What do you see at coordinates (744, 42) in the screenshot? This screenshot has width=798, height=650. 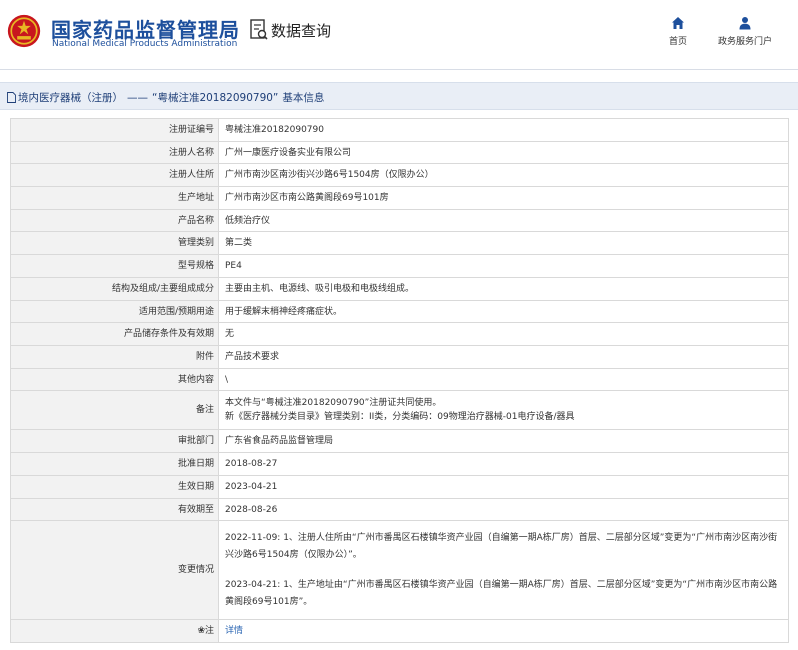 I see `nav-portal-label: 政务服务门户` at bounding box center [744, 42].